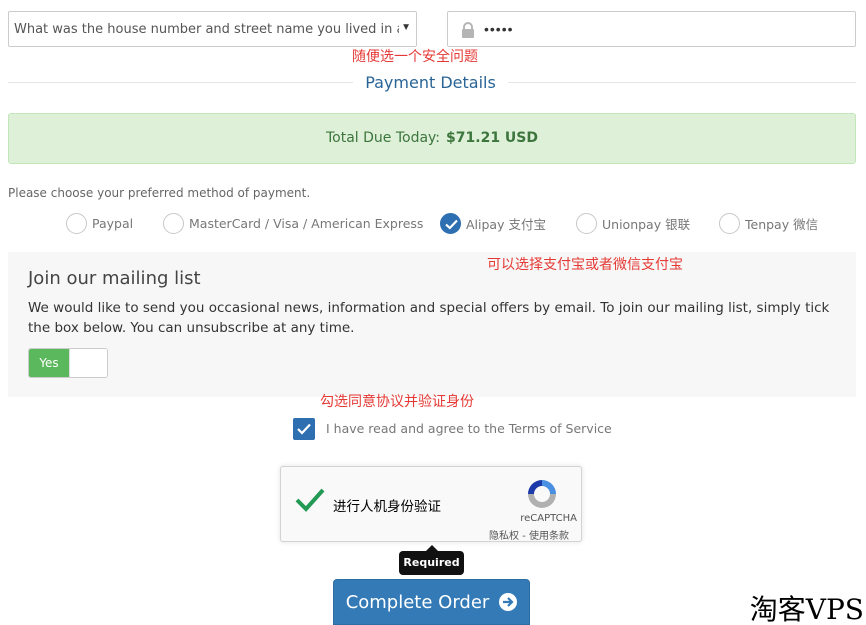 The image size is (866, 625). What do you see at coordinates (88, 363) in the screenshot?
I see `toggle-knob` at bounding box center [88, 363].